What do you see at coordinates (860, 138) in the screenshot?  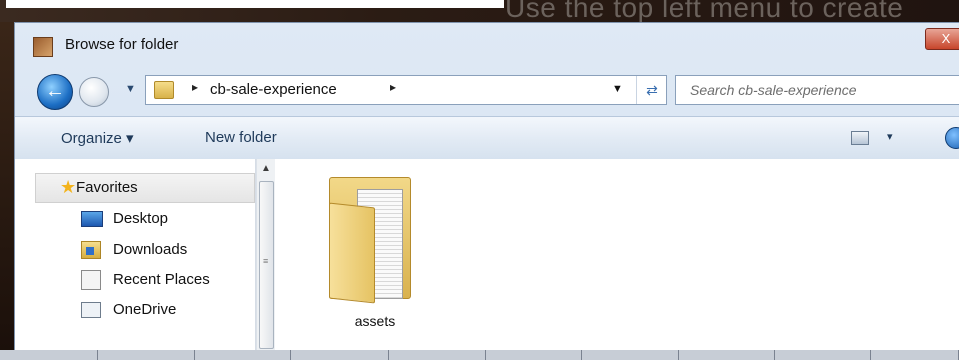 I see `change-view-icon` at bounding box center [860, 138].